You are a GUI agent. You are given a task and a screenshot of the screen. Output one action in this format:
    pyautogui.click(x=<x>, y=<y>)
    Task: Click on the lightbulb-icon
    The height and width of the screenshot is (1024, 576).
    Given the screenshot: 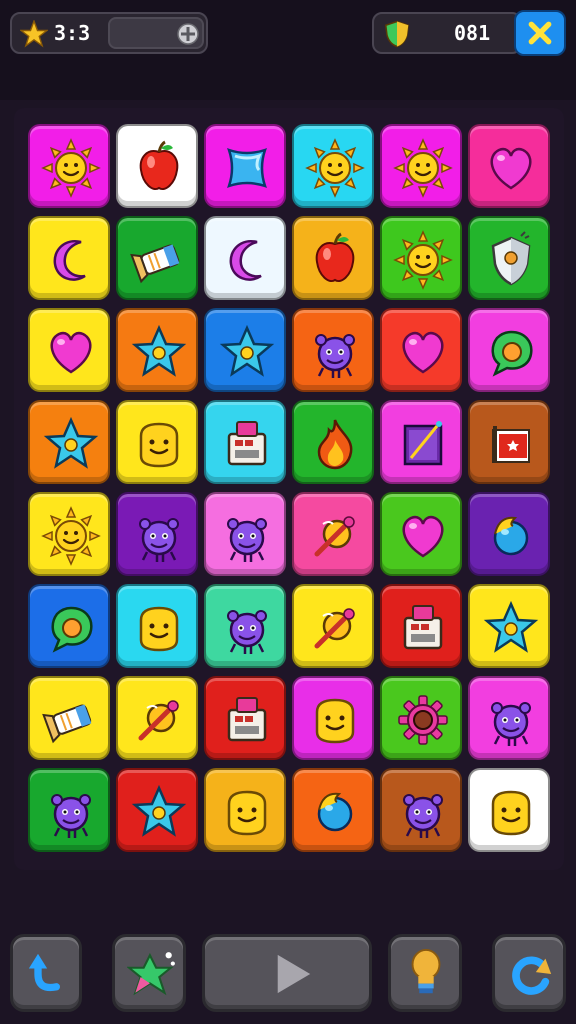 What is the action you would take?
    pyautogui.click(x=426, y=971)
    